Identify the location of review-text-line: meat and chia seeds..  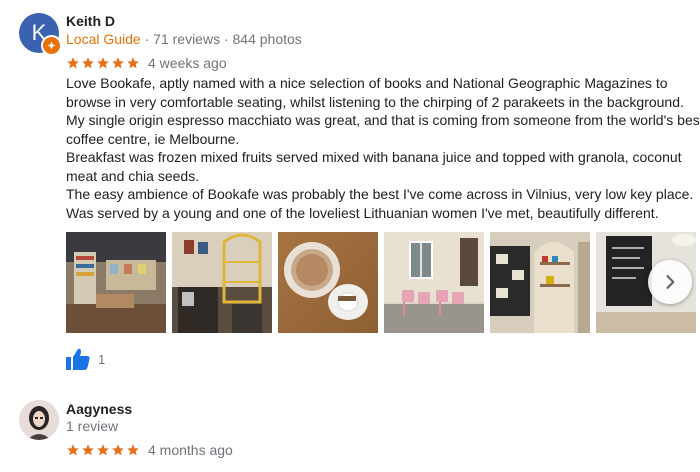
(133, 175).